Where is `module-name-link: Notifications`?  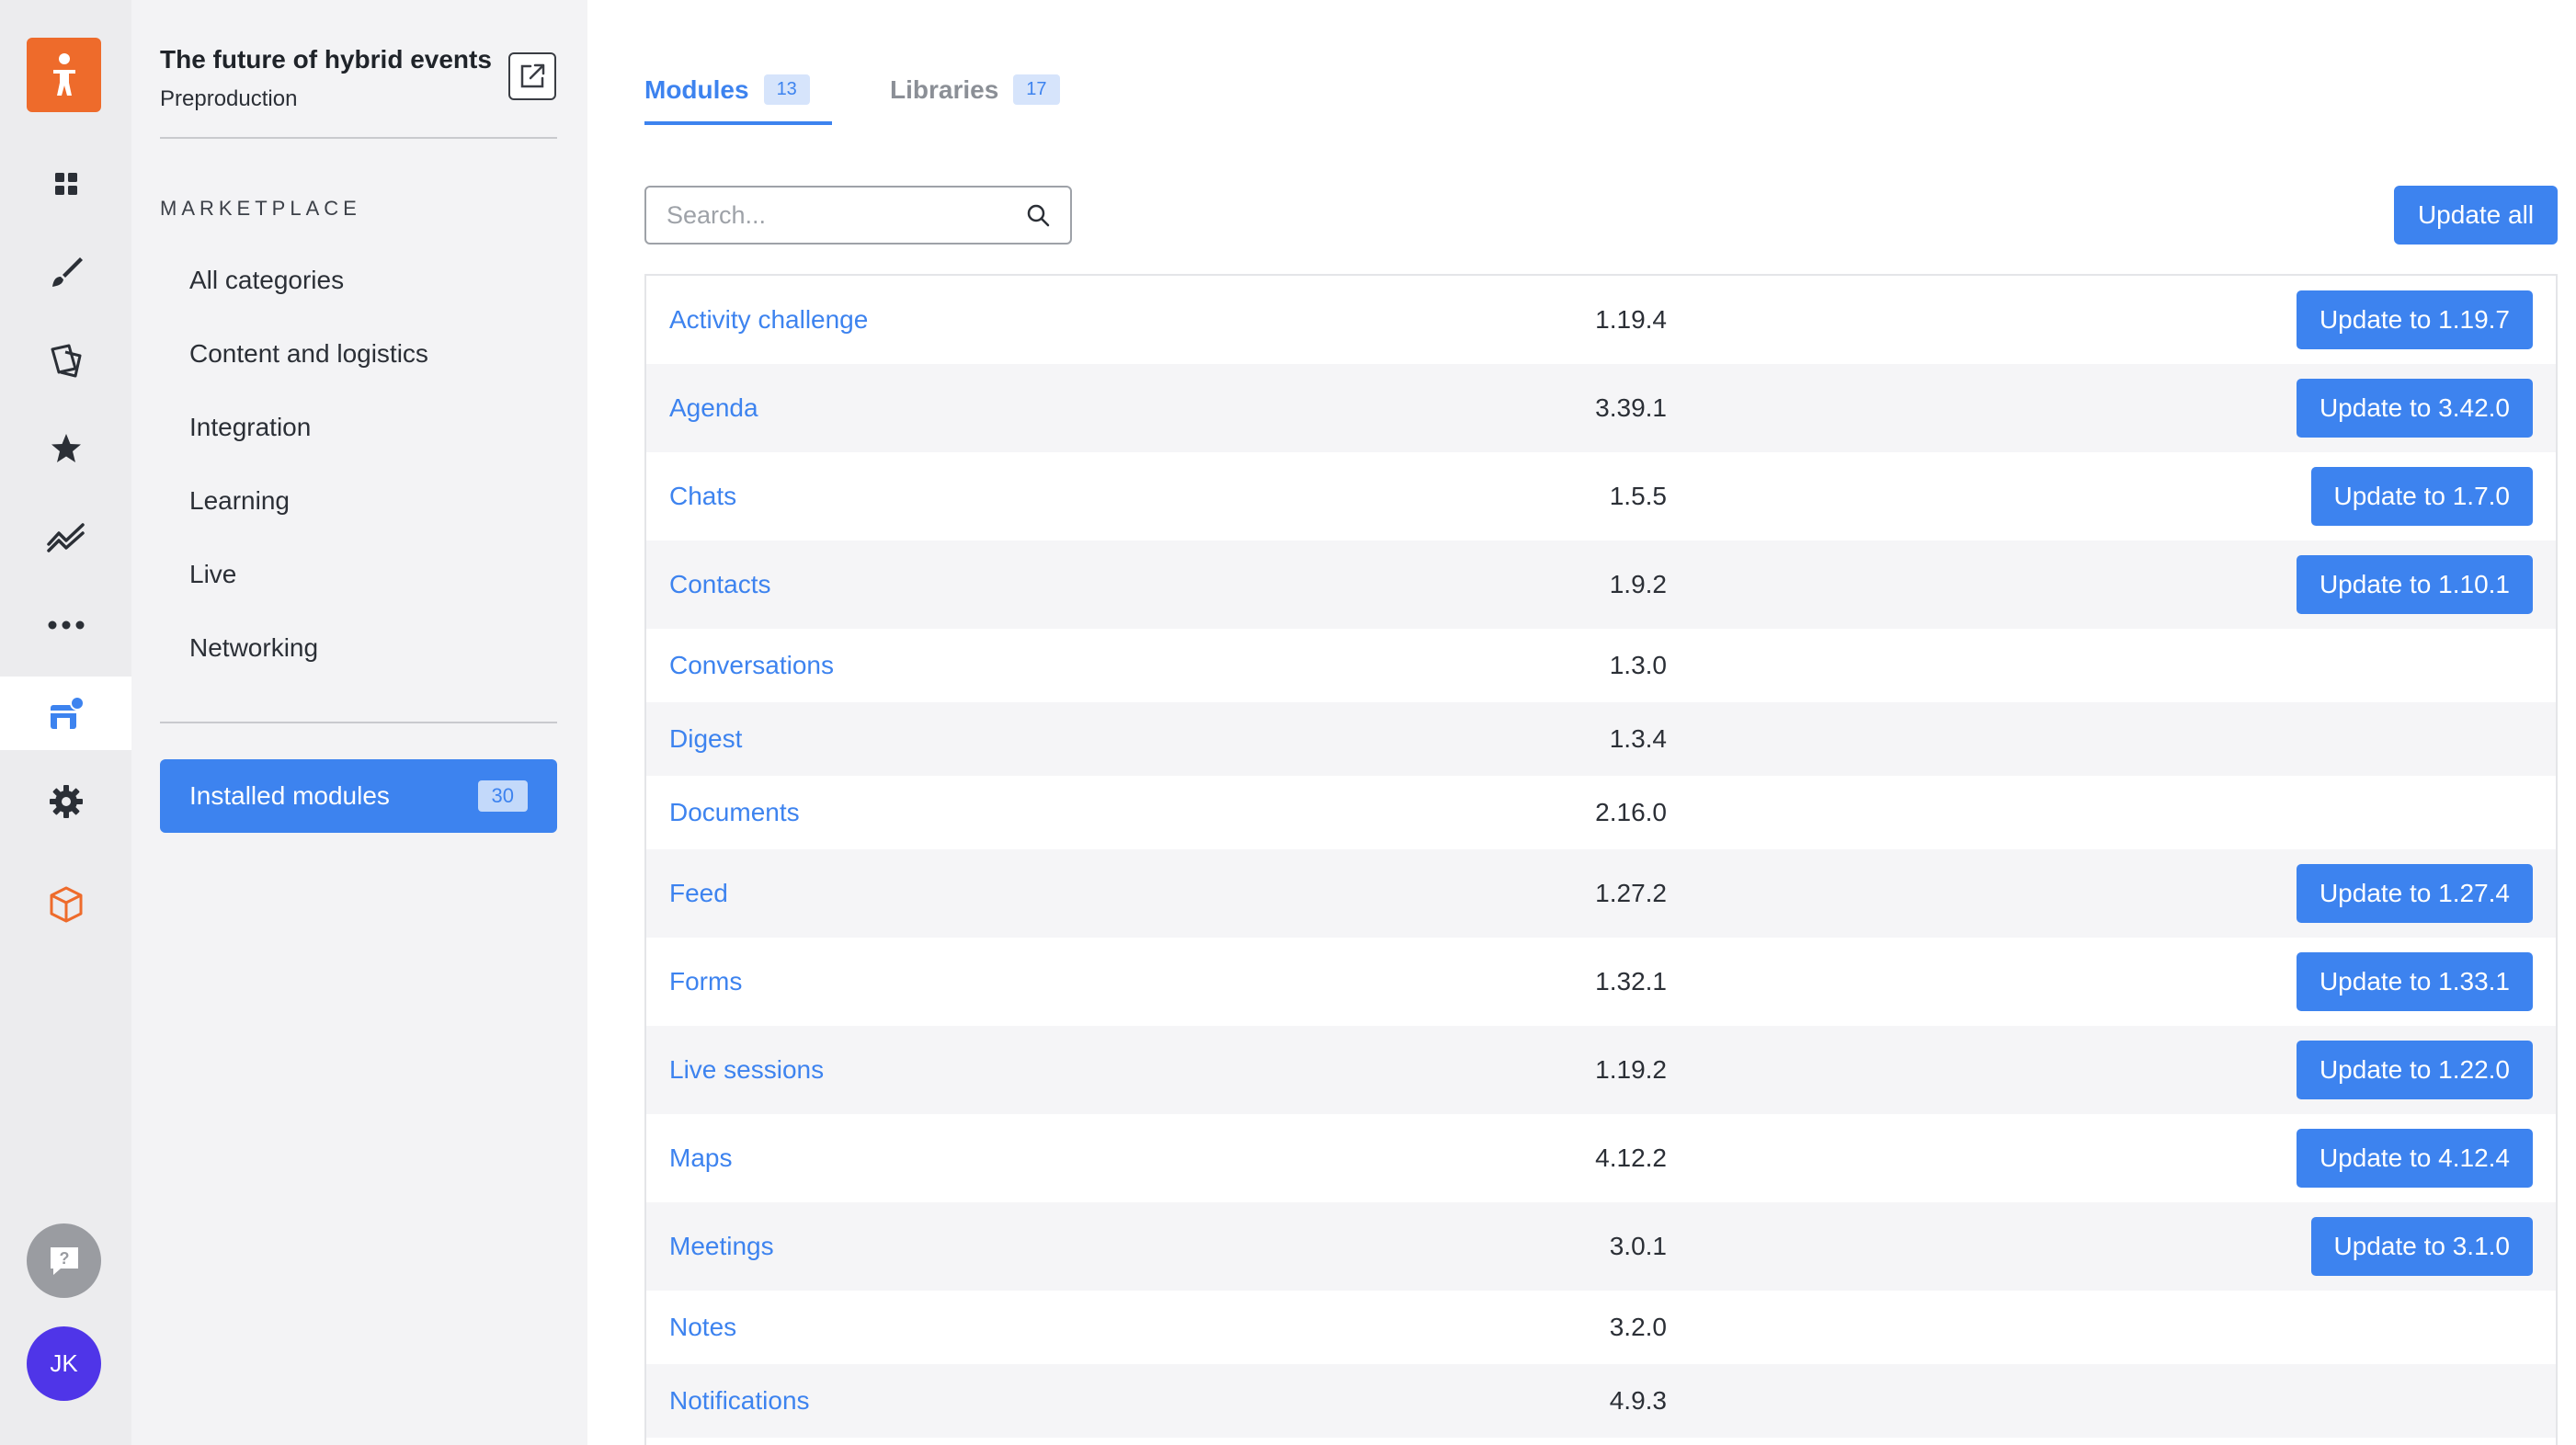 module-name-link: Notifications is located at coordinates (739, 1401).